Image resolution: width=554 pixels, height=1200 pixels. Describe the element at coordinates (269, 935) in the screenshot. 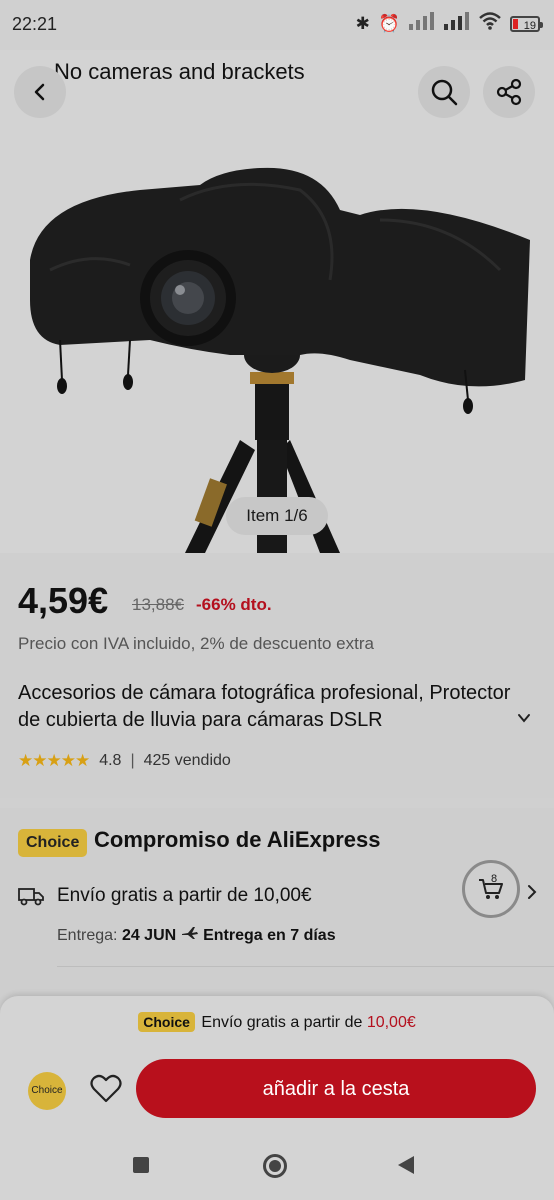

I see `delivery-days: Entrega en 7 días` at that location.